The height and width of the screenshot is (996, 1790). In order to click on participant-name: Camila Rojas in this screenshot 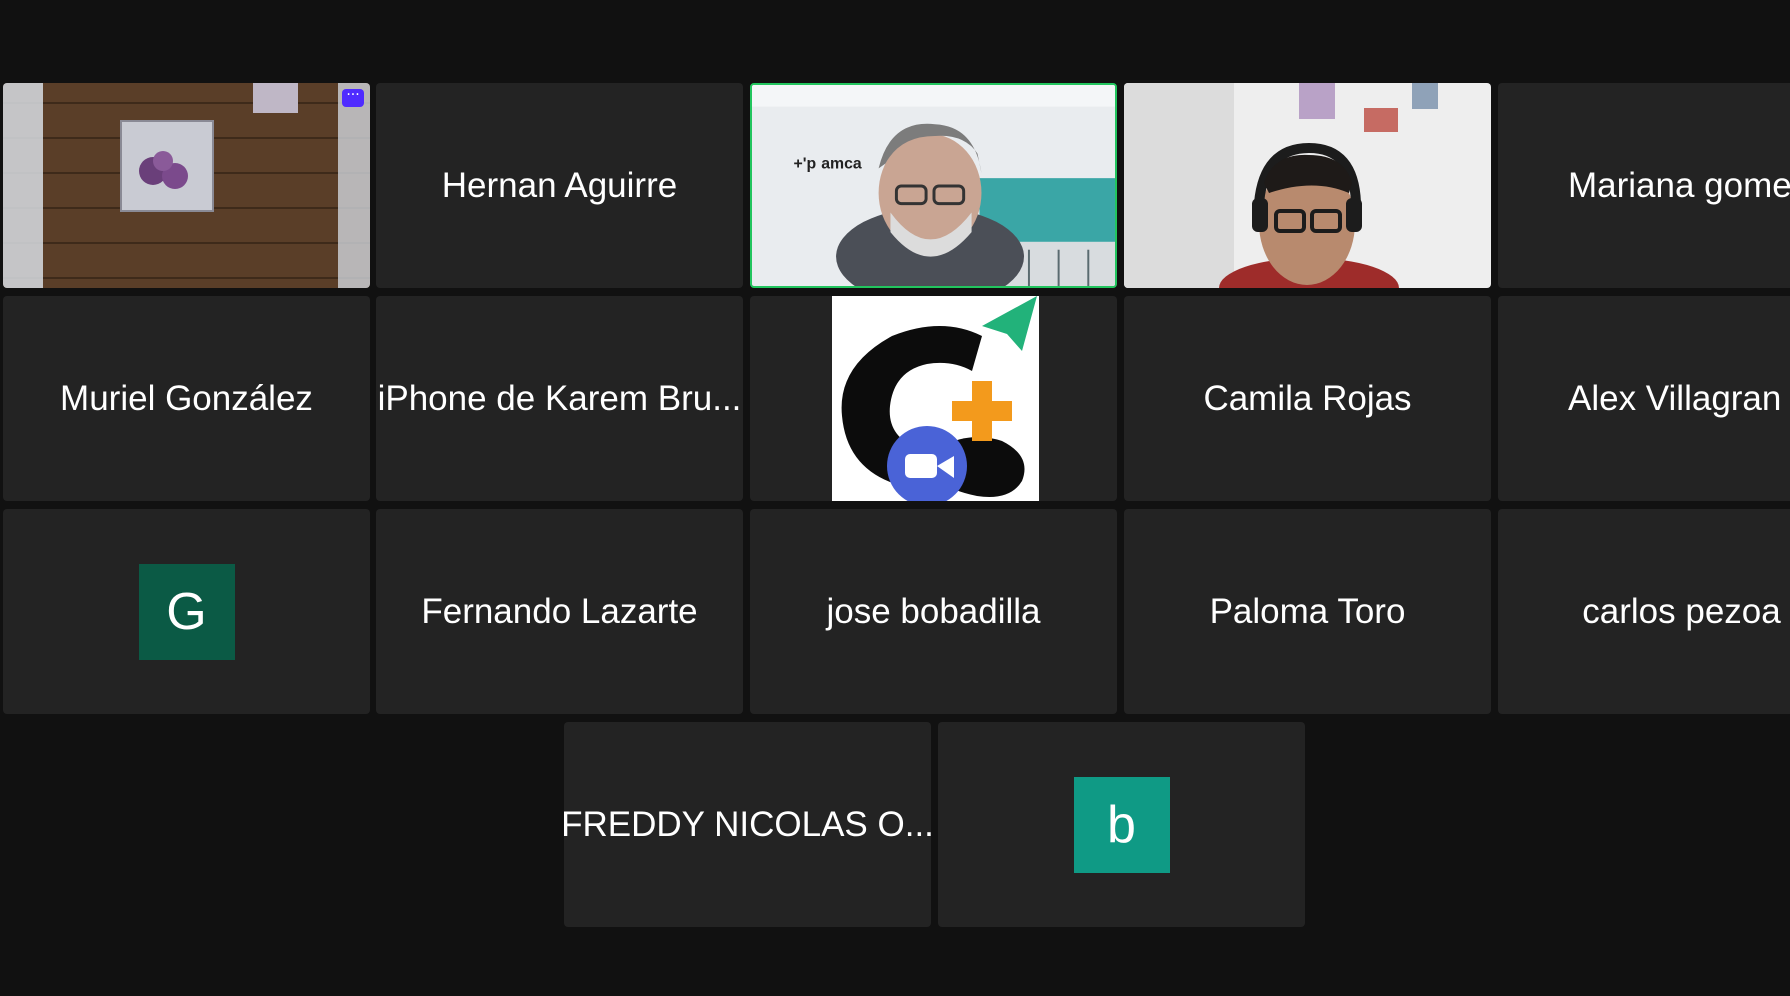, I will do `click(1307, 398)`.